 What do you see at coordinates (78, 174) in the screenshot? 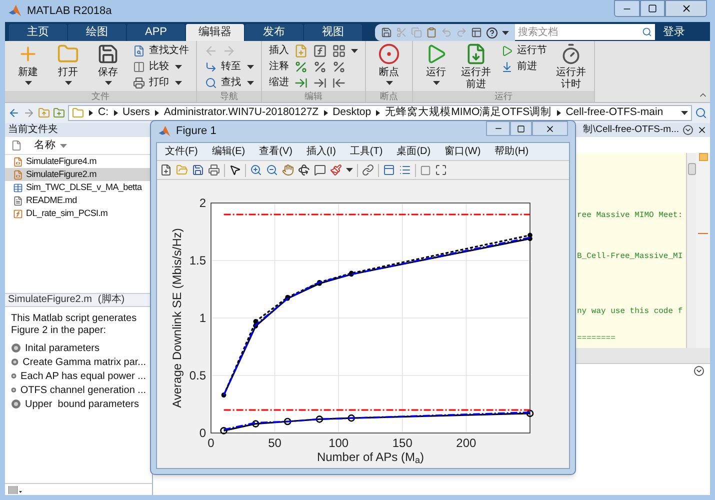
I see `file-row: SimulateFigure2.m` at bounding box center [78, 174].